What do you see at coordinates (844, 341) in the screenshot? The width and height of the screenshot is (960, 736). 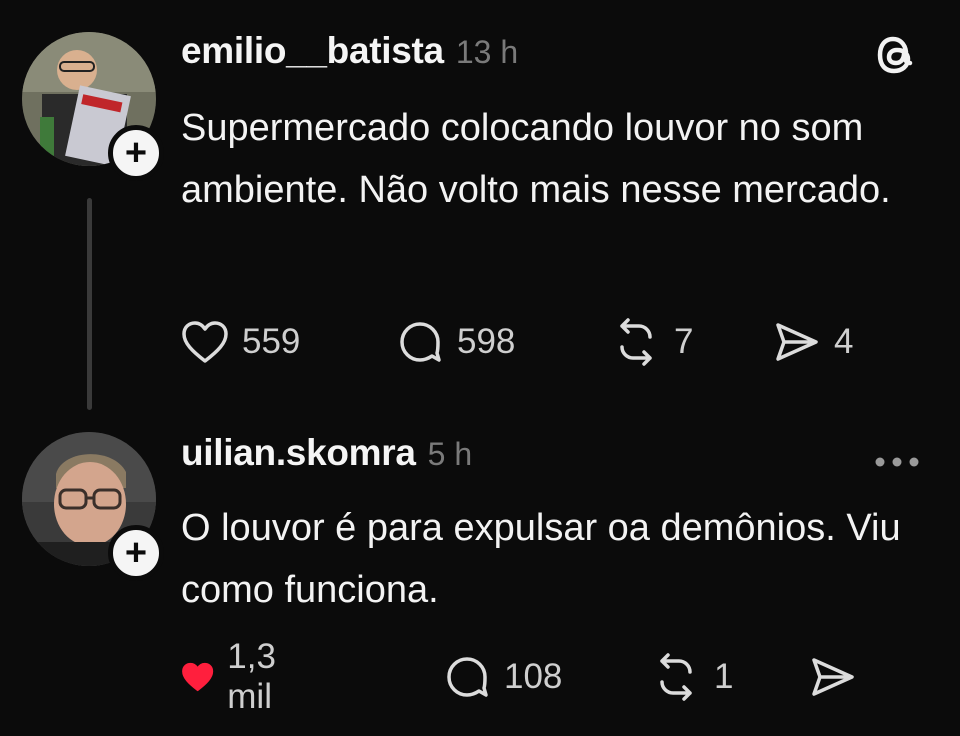 I see `share-count: 4` at bounding box center [844, 341].